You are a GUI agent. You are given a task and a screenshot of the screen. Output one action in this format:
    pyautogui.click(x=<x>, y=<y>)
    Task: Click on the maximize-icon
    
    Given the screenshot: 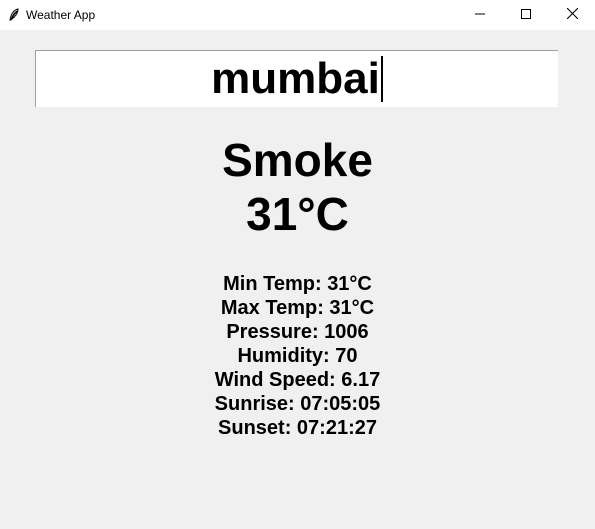 What is the action you would take?
    pyautogui.click(x=526, y=15)
    